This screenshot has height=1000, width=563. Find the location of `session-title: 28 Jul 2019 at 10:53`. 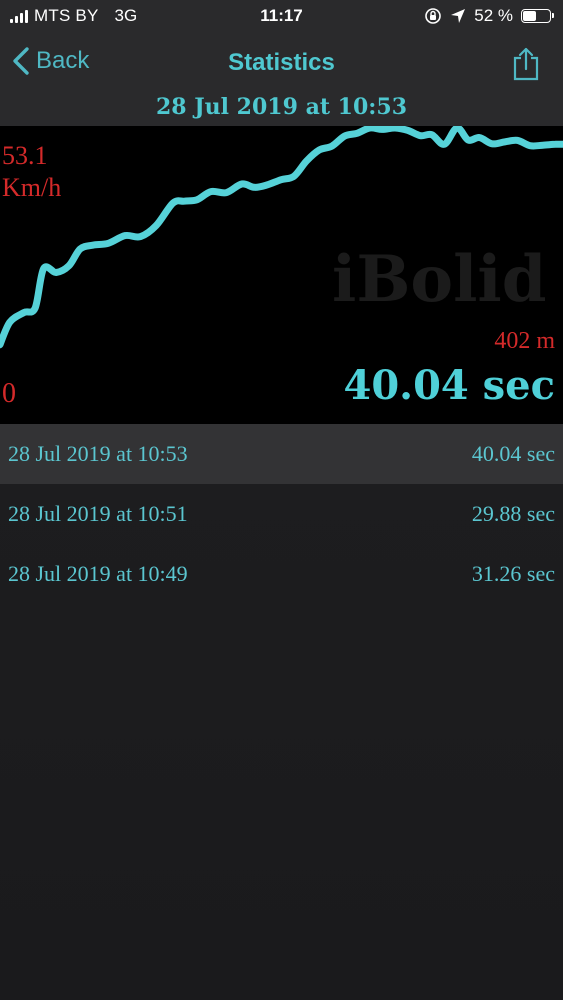

session-title: 28 Jul 2019 at 10:53 is located at coordinates (281, 107).